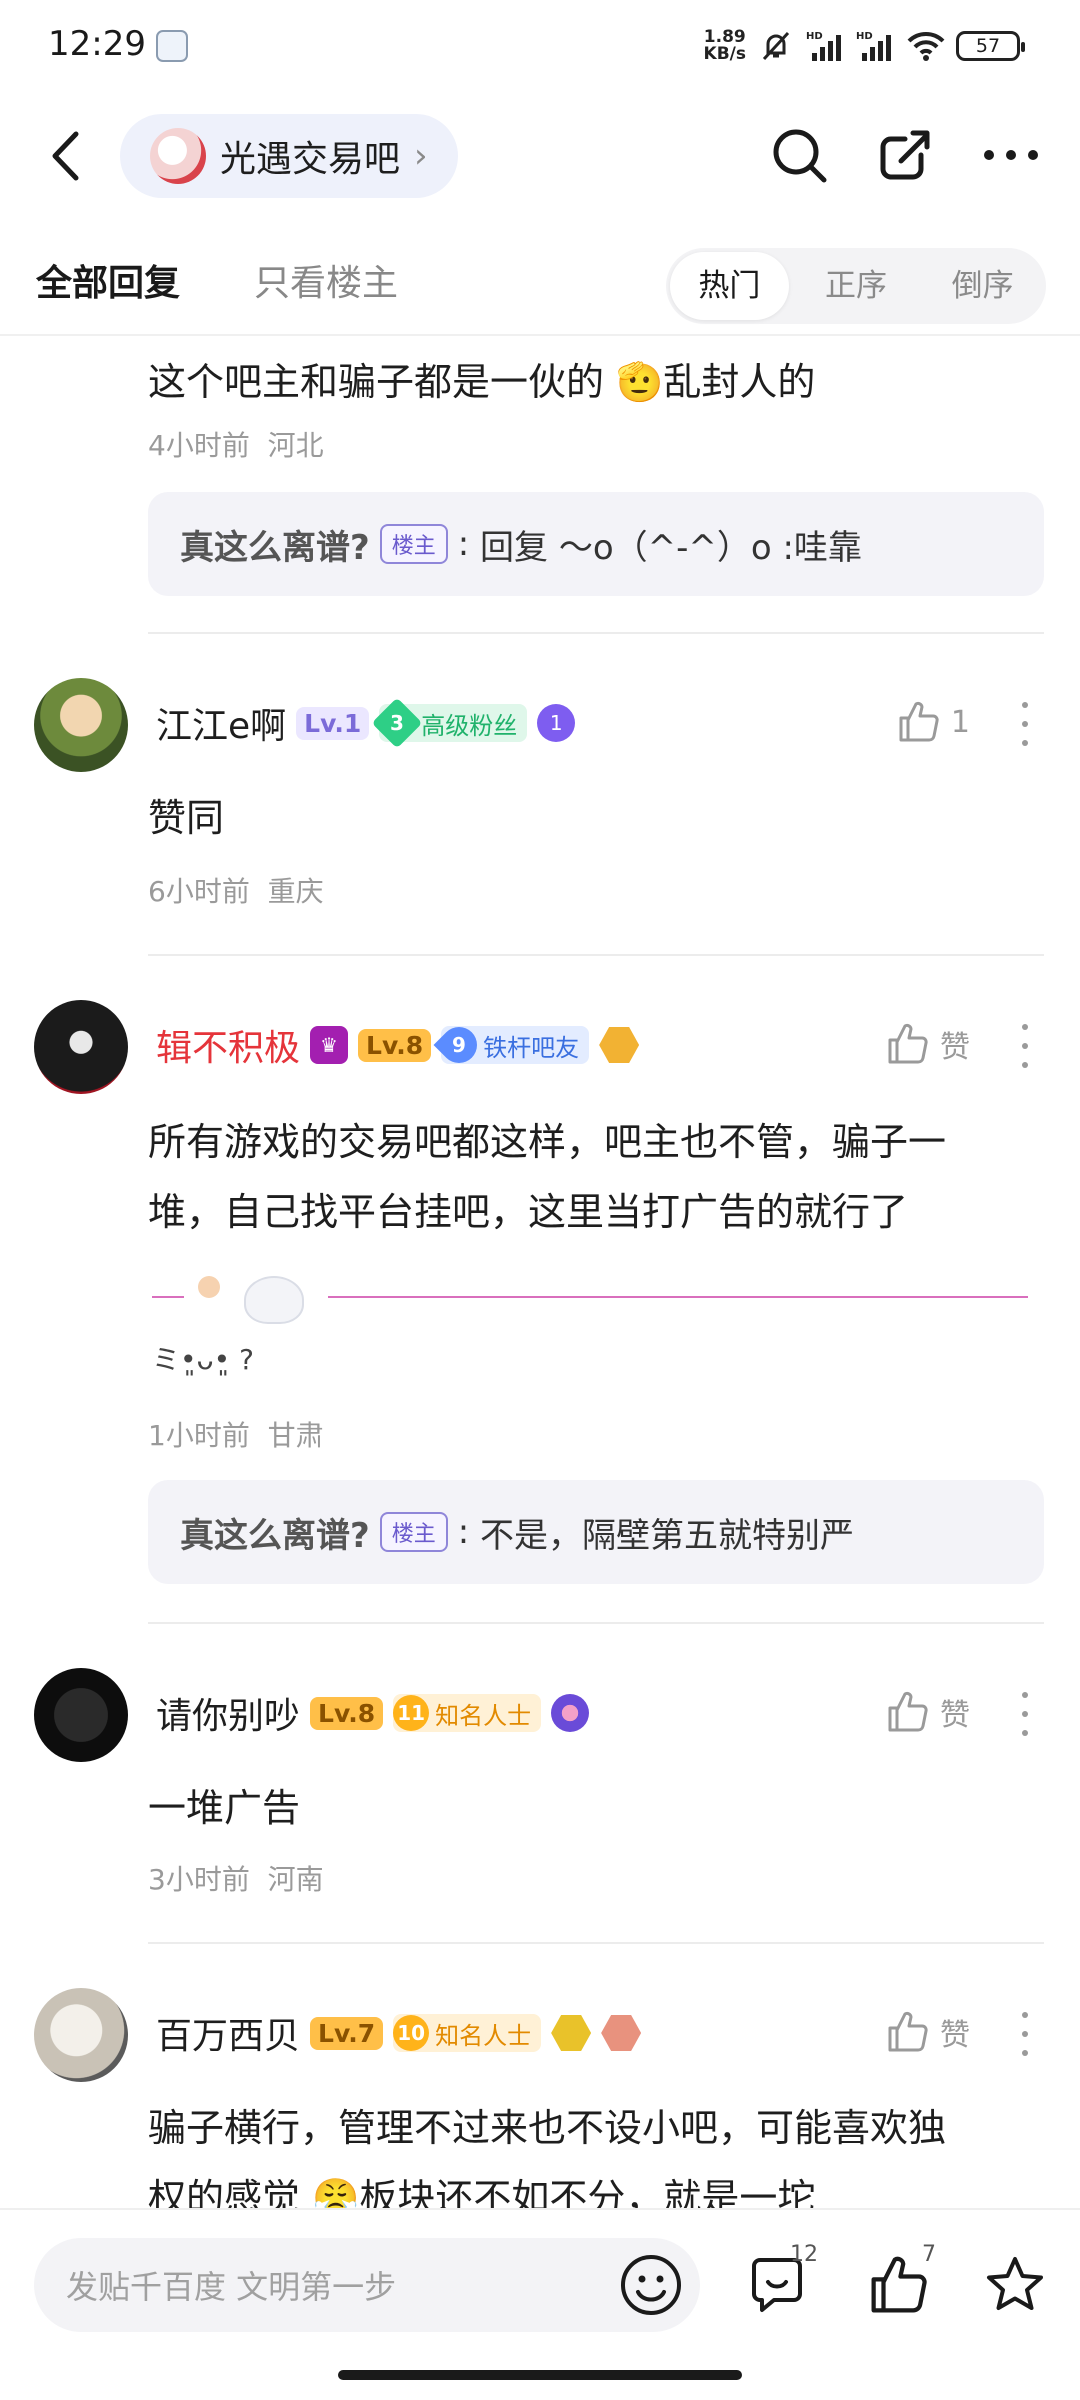 The width and height of the screenshot is (1080, 2400). What do you see at coordinates (295, 1879) in the screenshot?
I see `comment-location: 河南` at bounding box center [295, 1879].